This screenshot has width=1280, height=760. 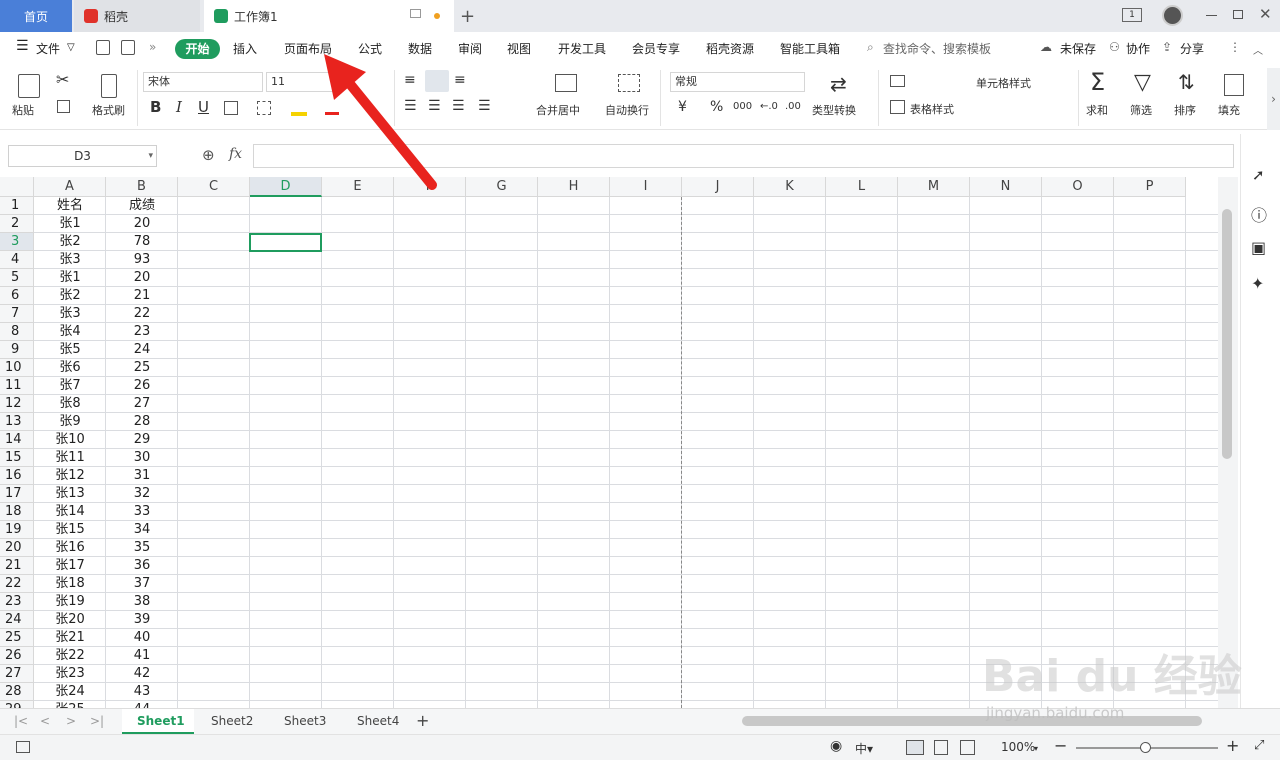 I want to click on more-chevron-icon: », so click(x=152, y=47).